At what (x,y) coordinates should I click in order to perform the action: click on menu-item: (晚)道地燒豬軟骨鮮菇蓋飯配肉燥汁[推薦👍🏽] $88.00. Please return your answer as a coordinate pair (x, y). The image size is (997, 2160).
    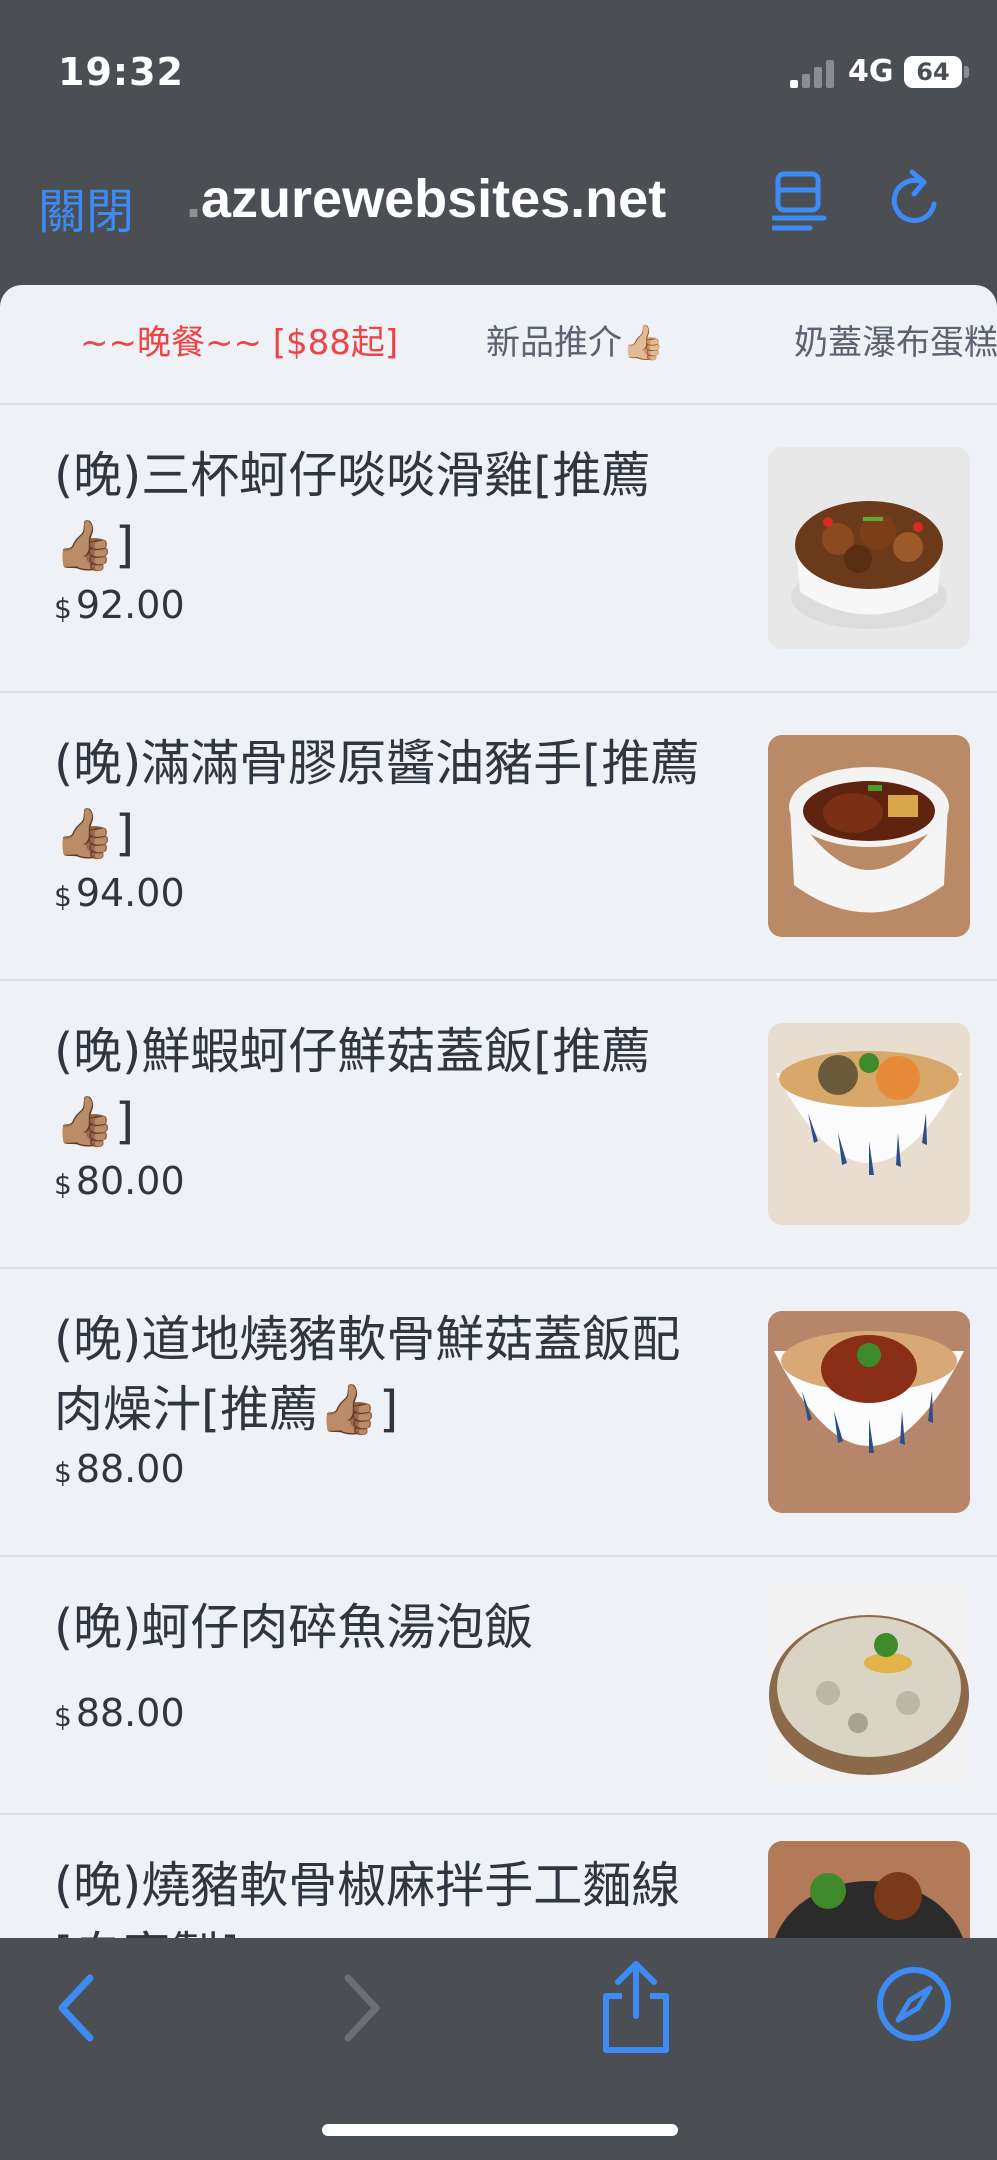
    Looking at the image, I should click on (498, 1413).